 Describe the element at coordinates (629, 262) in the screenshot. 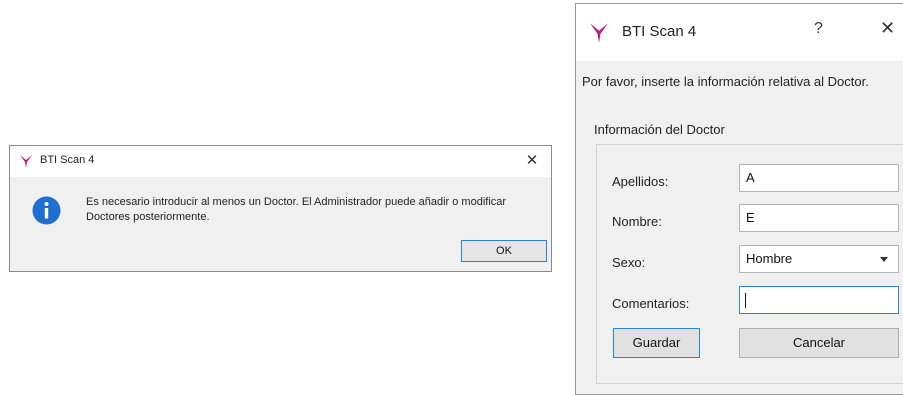

I see `sexo-label: Sexo:` at that location.